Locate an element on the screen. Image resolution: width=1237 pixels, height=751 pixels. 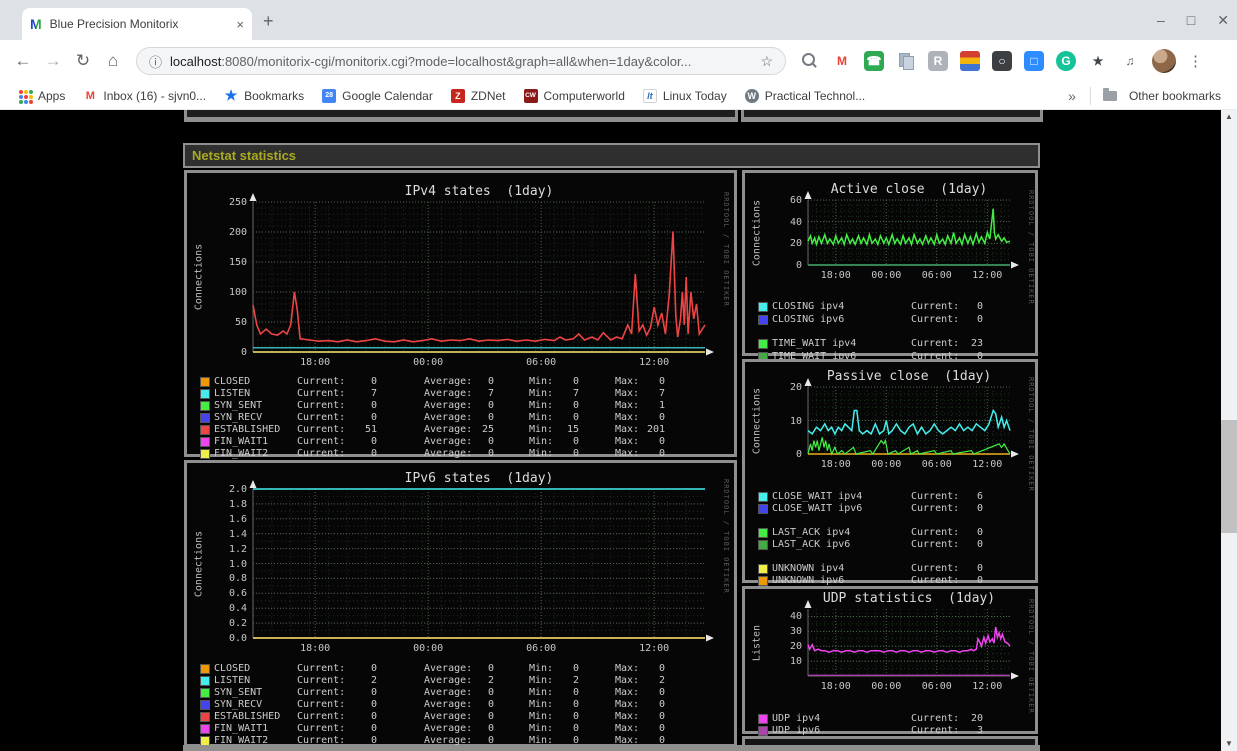
y-tick-label: 0 is located at coordinates (798, 454).